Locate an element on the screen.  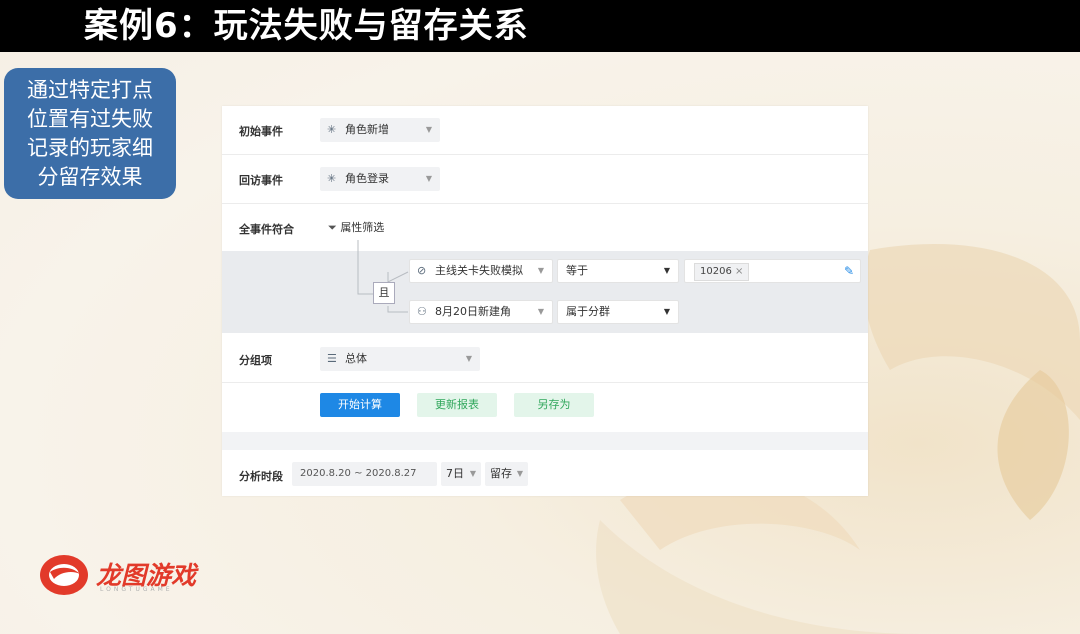
logo-subtitle: LONGTUGAME is located at coordinates (136, 589).